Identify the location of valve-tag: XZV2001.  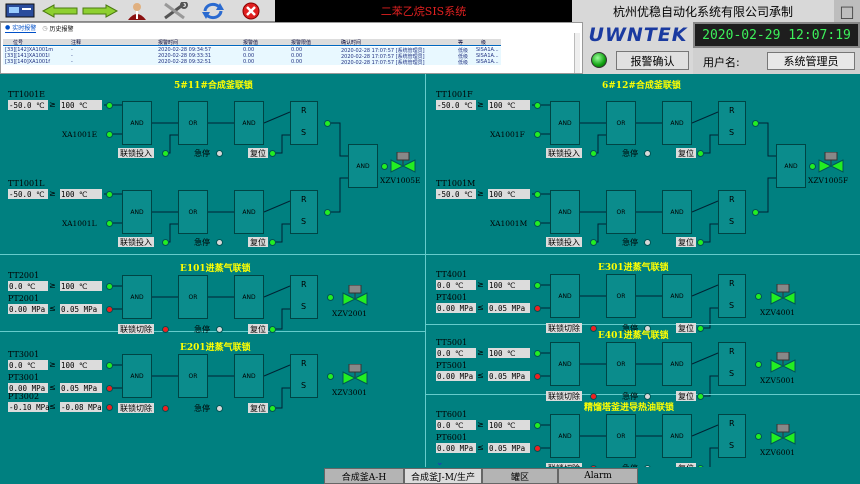
(350, 313).